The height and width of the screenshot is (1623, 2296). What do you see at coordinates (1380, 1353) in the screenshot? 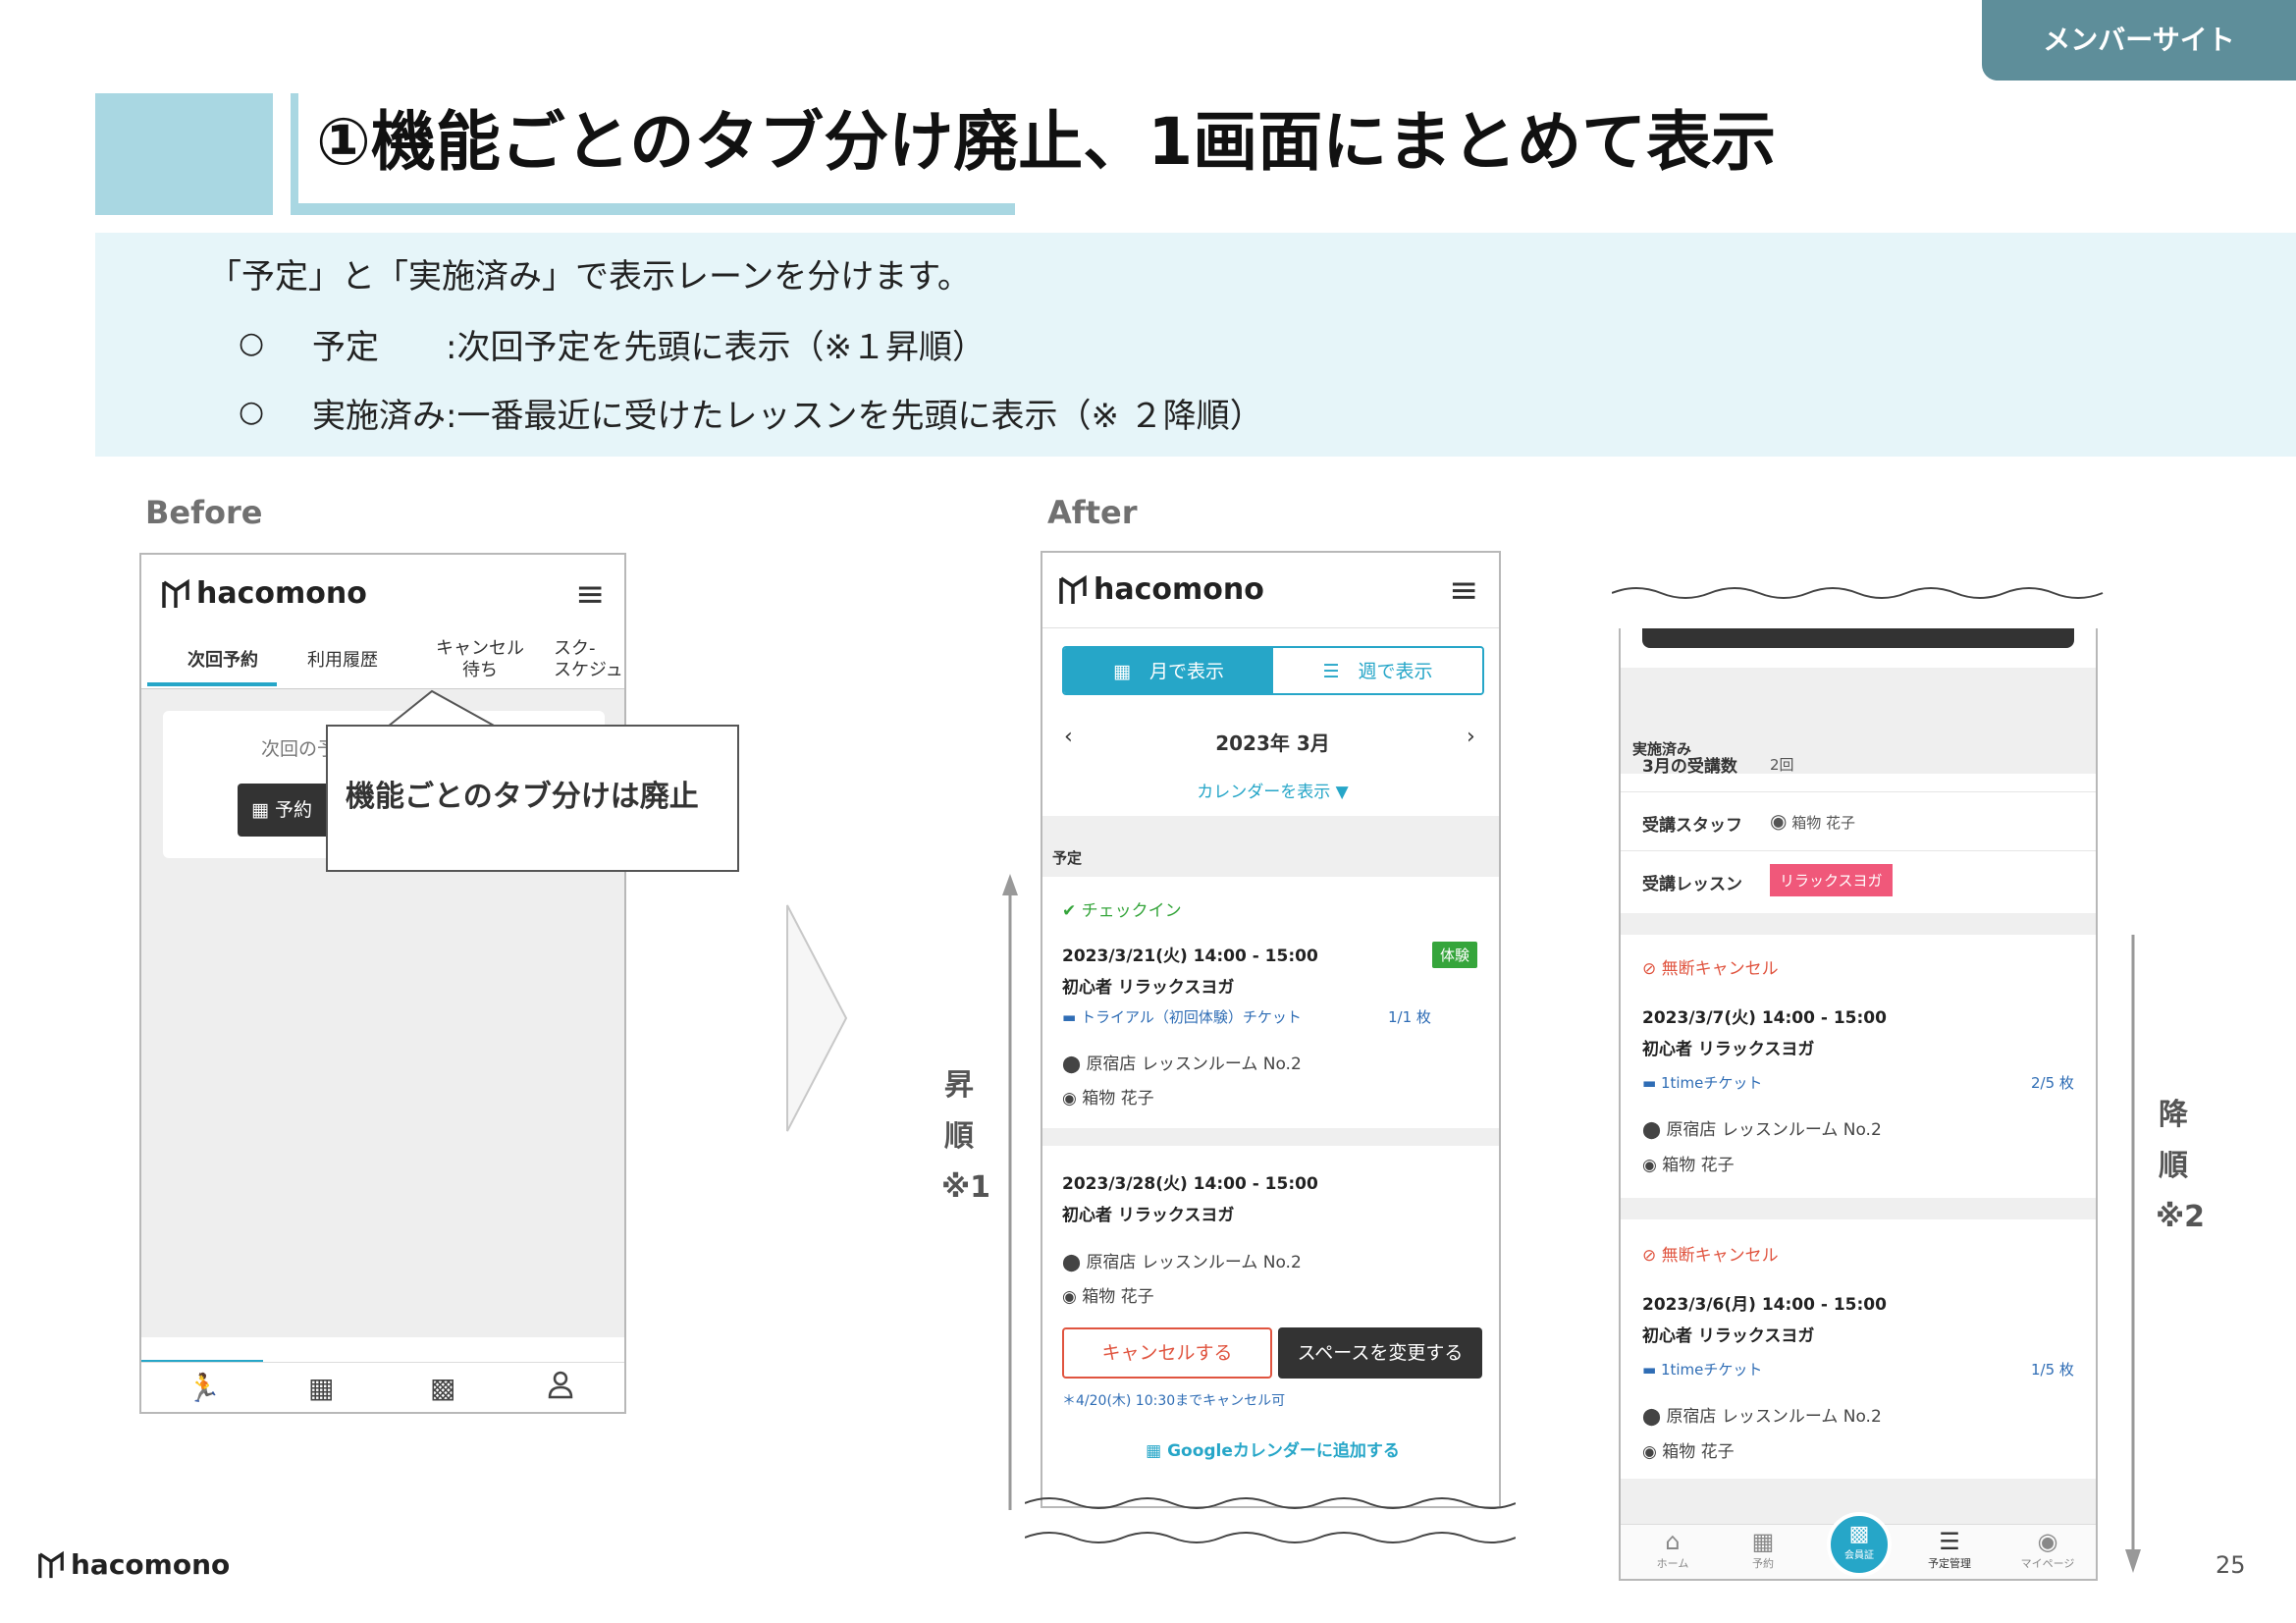
I see `change-space-button: スペースを変更する` at bounding box center [1380, 1353].